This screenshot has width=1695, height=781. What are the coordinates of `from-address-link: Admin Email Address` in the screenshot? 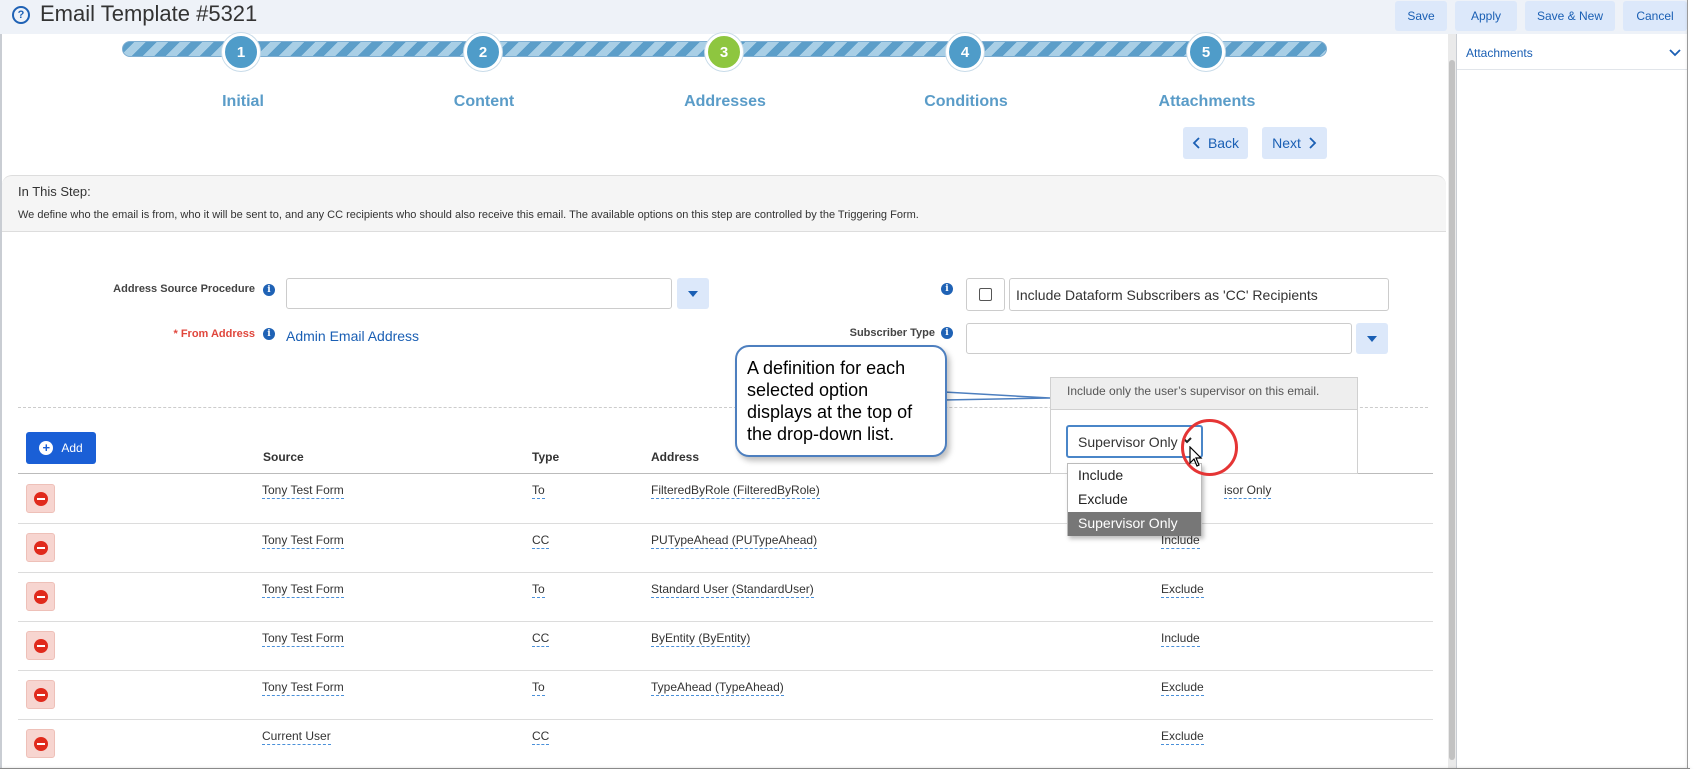 It's located at (352, 336).